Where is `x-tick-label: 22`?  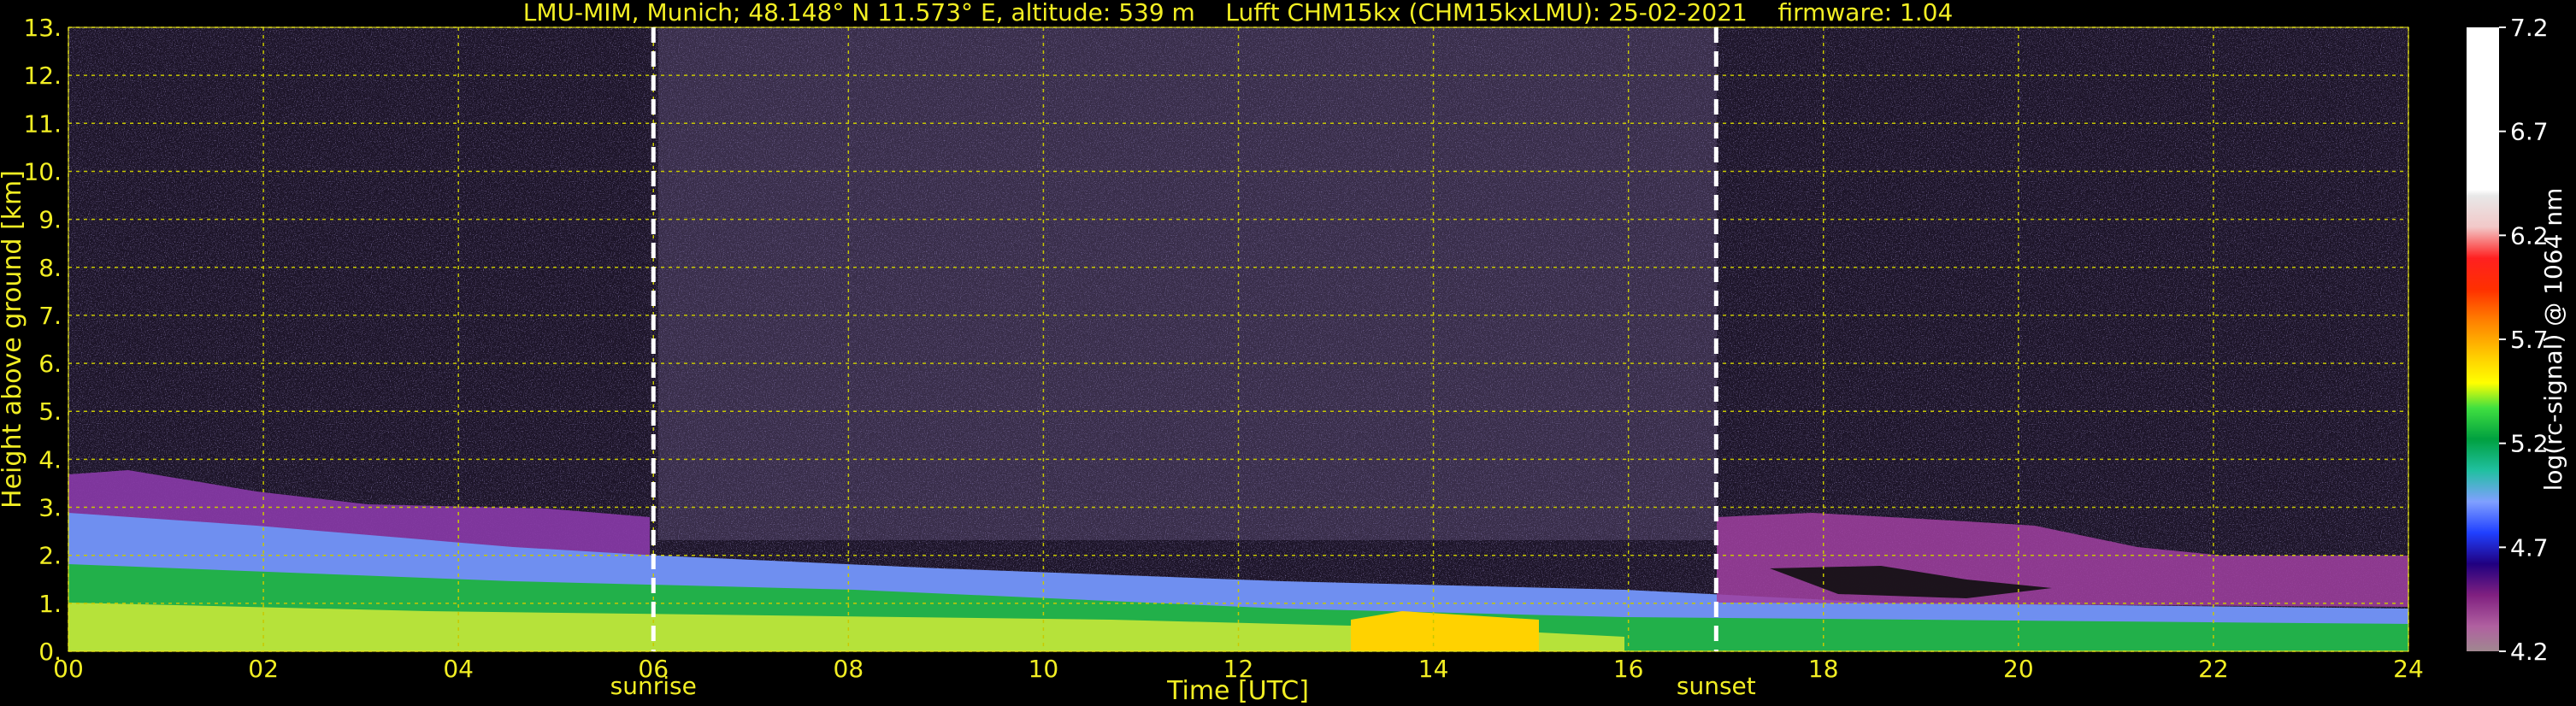
x-tick-label: 22 is located at coordinates (2213, 669).